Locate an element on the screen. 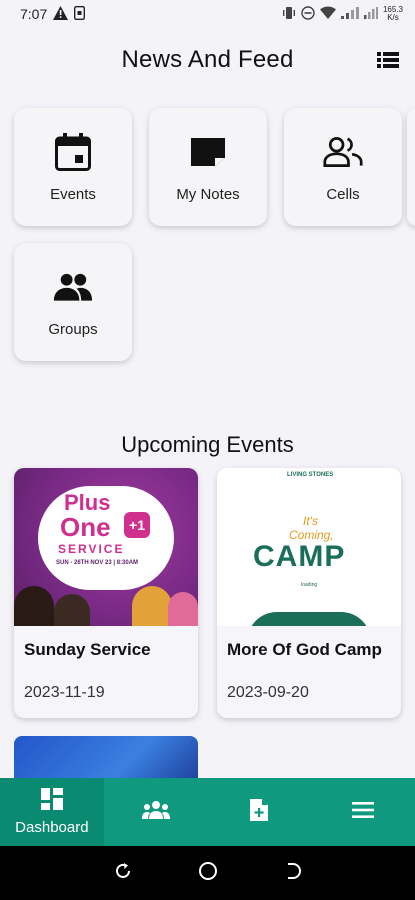 The width and height of the screenshot is (415, 900). event-poster: LIVING STONES It's Coming, CAMP loading is located at coordinates (309, 547).